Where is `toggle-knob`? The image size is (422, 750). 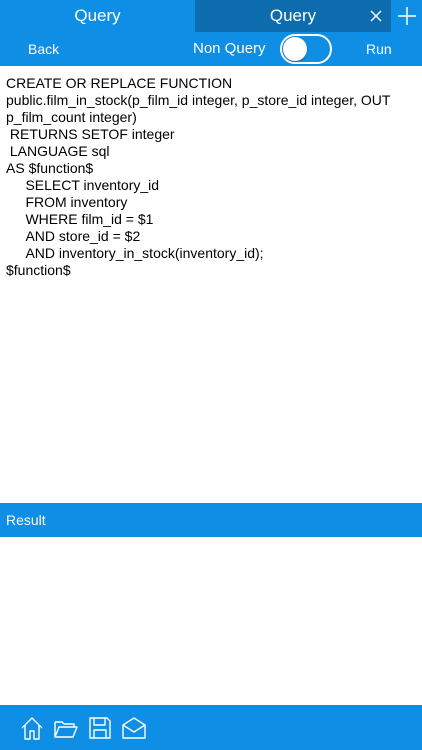 toggle-knob is located at coordinates (295, 49).